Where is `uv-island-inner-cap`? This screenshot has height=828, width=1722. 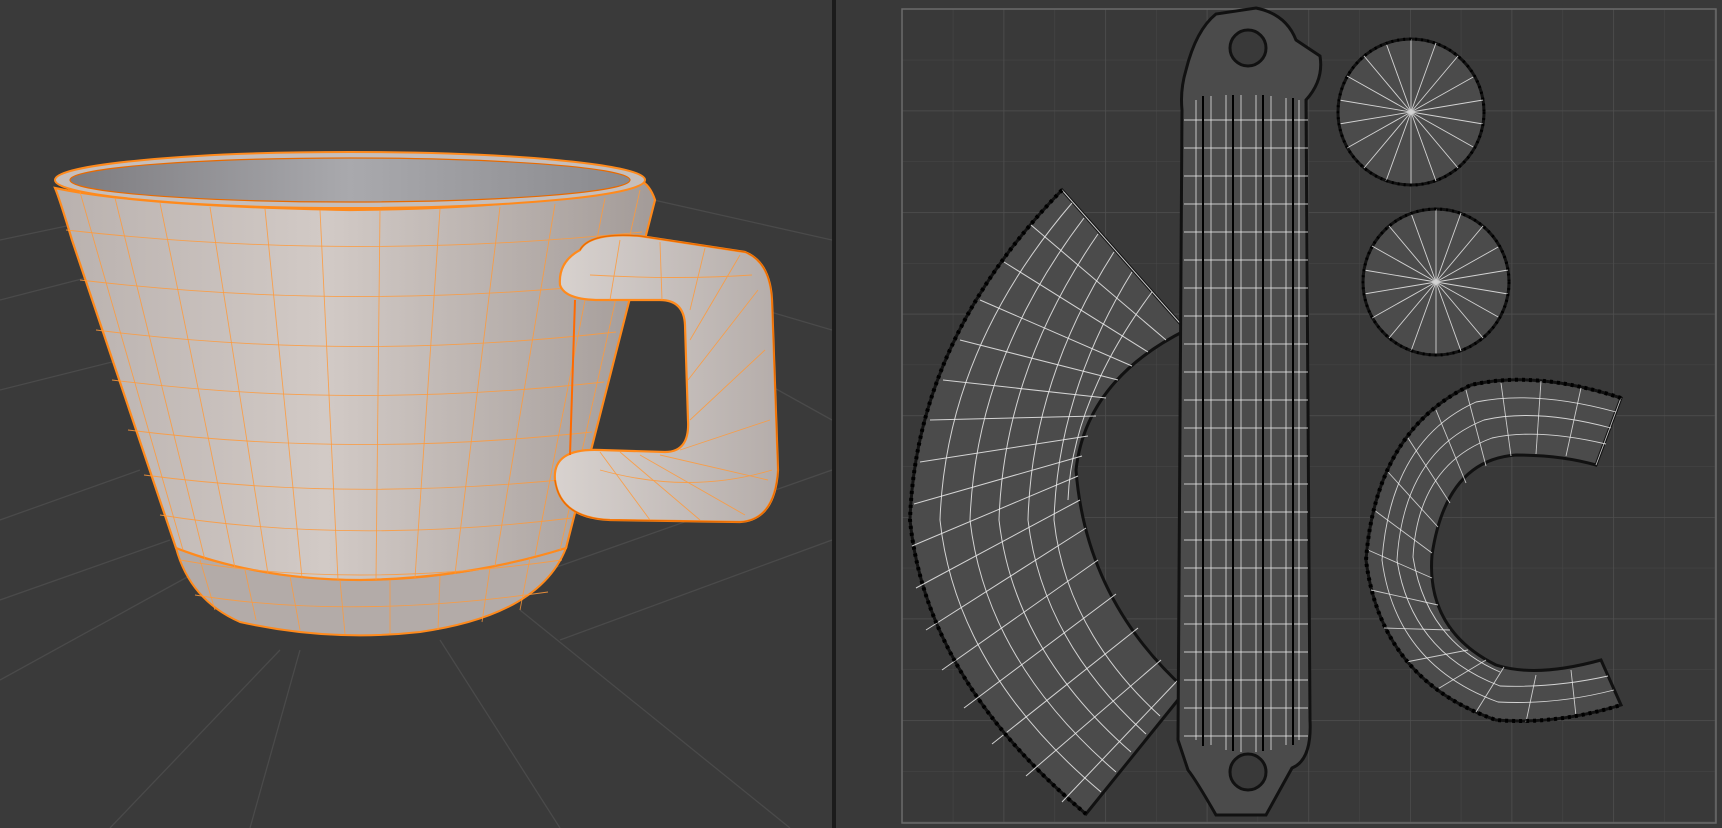
uv-island-inner-cap is located at coordinates (1436, 282).